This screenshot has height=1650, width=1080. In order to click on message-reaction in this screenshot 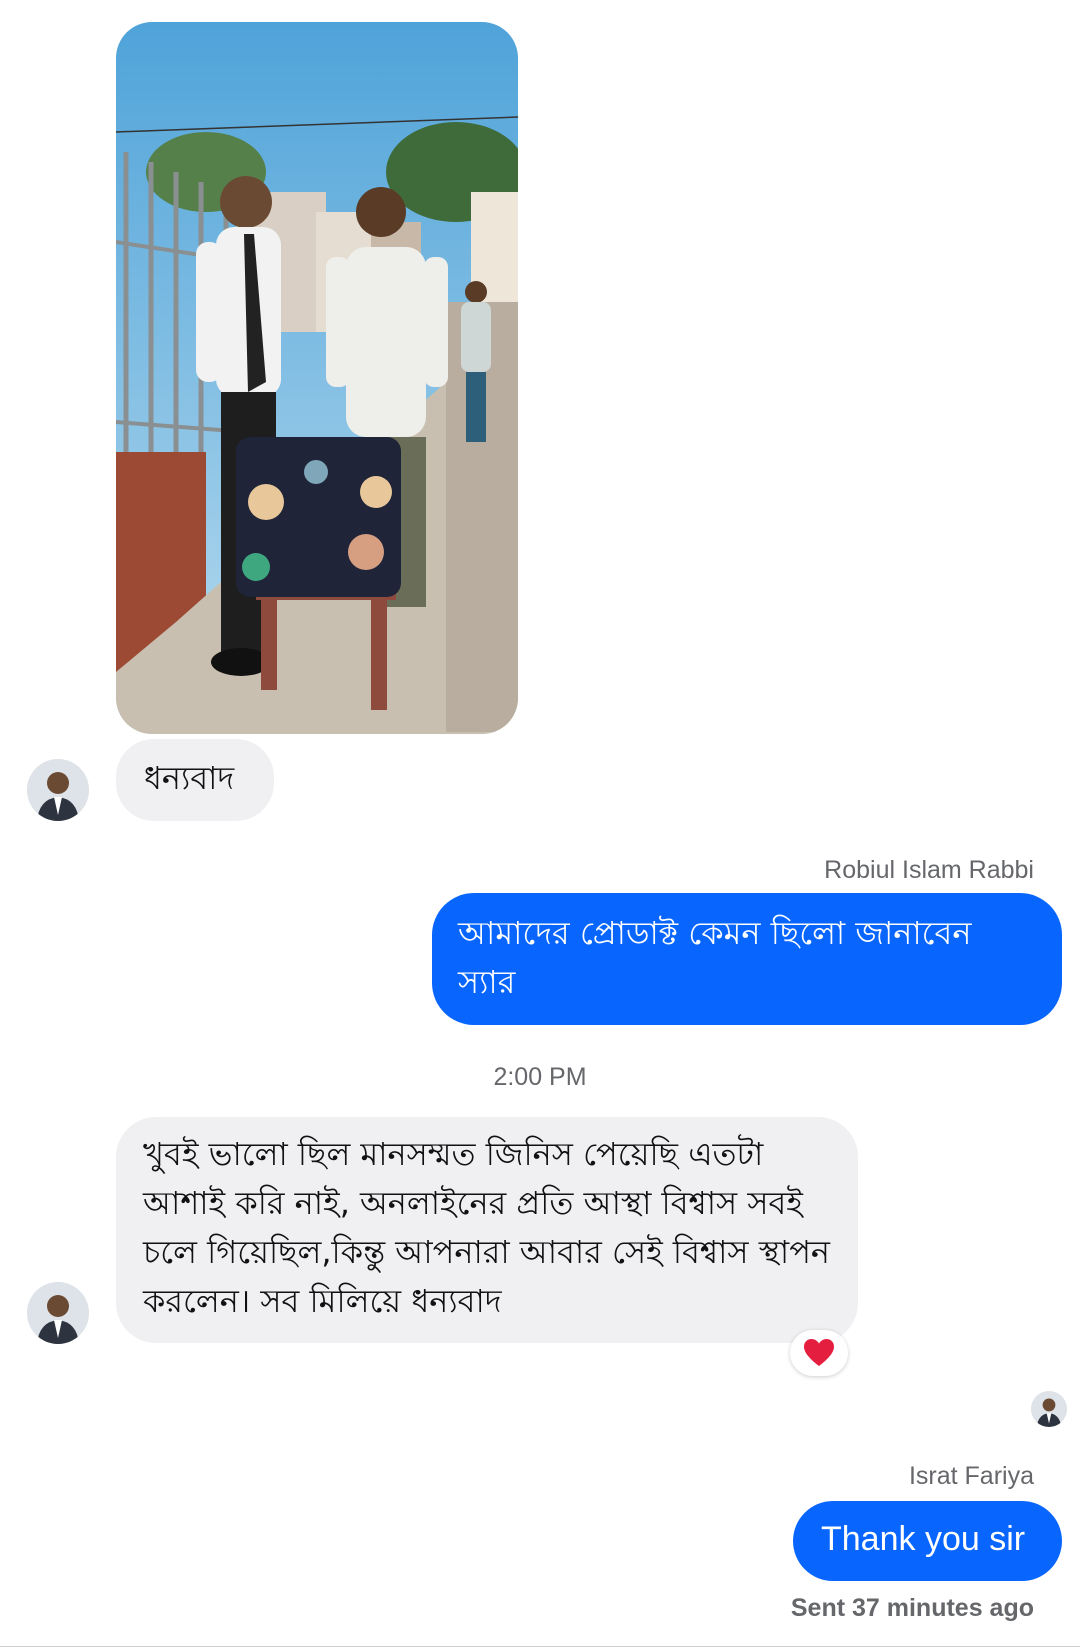, I will do `click(819, 1353)`.